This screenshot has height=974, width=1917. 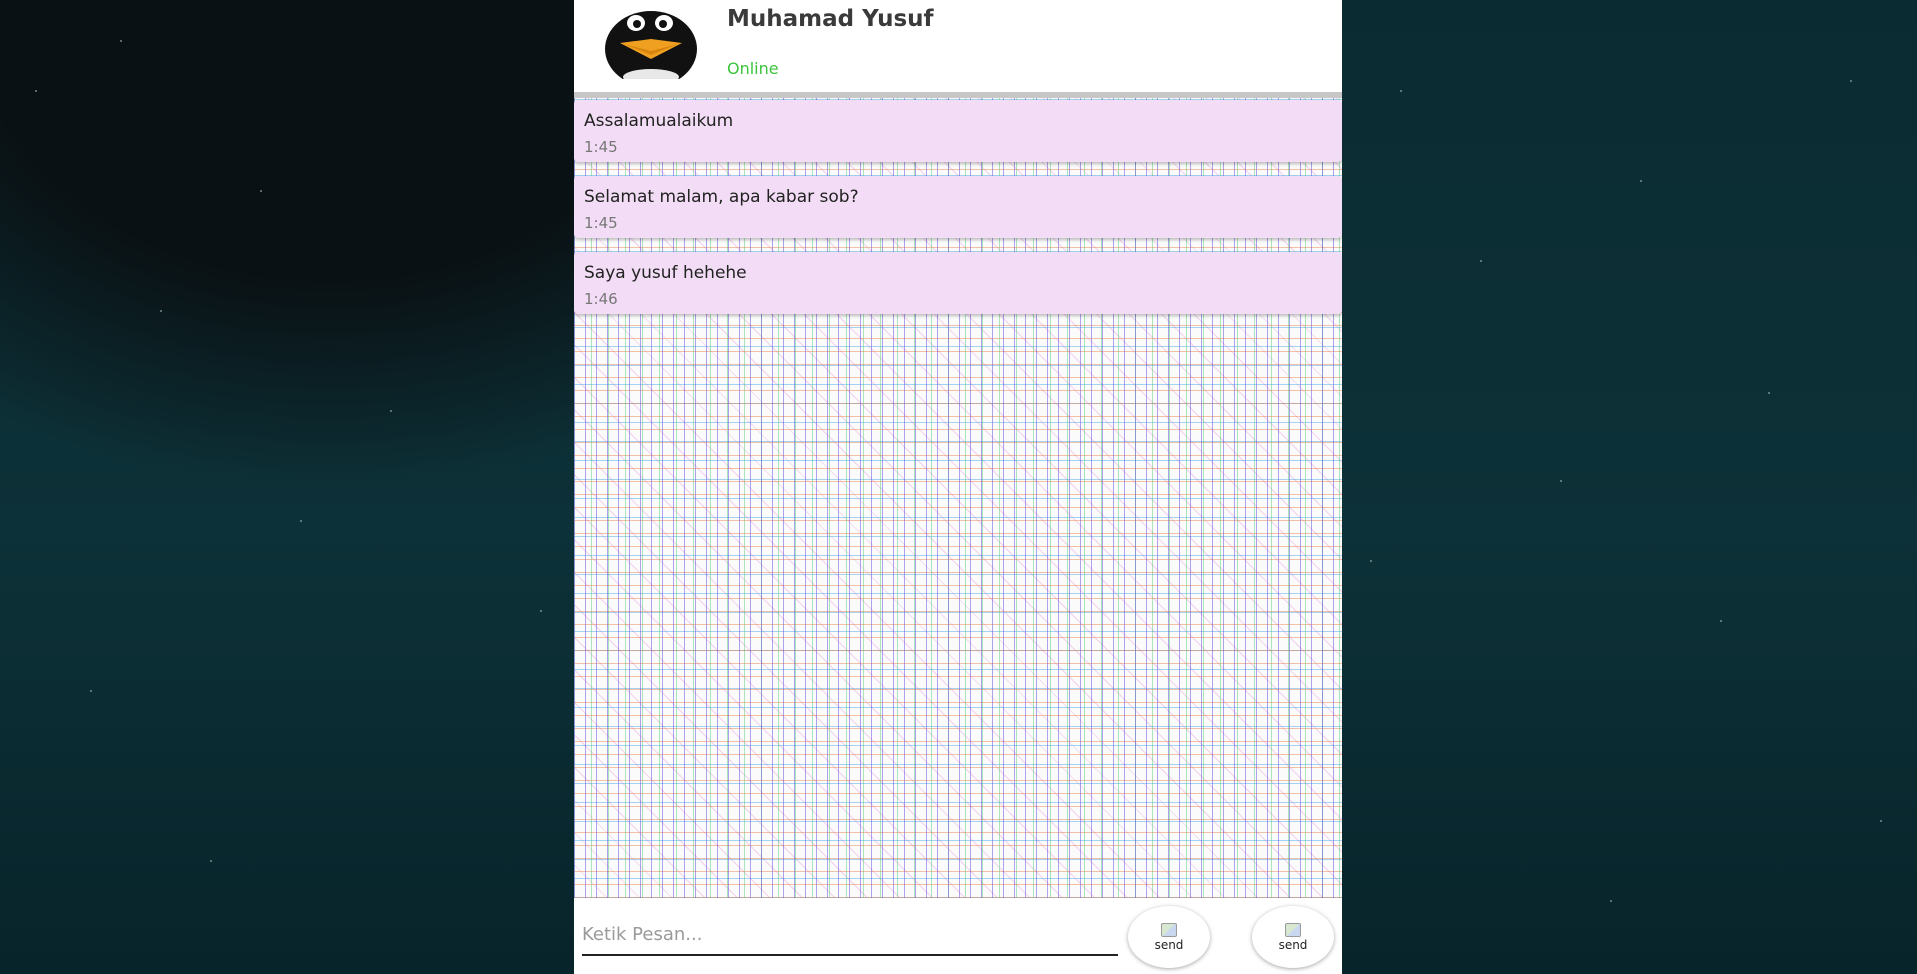 I want to click on message-time: 1:46, so click(x=601, y=299).